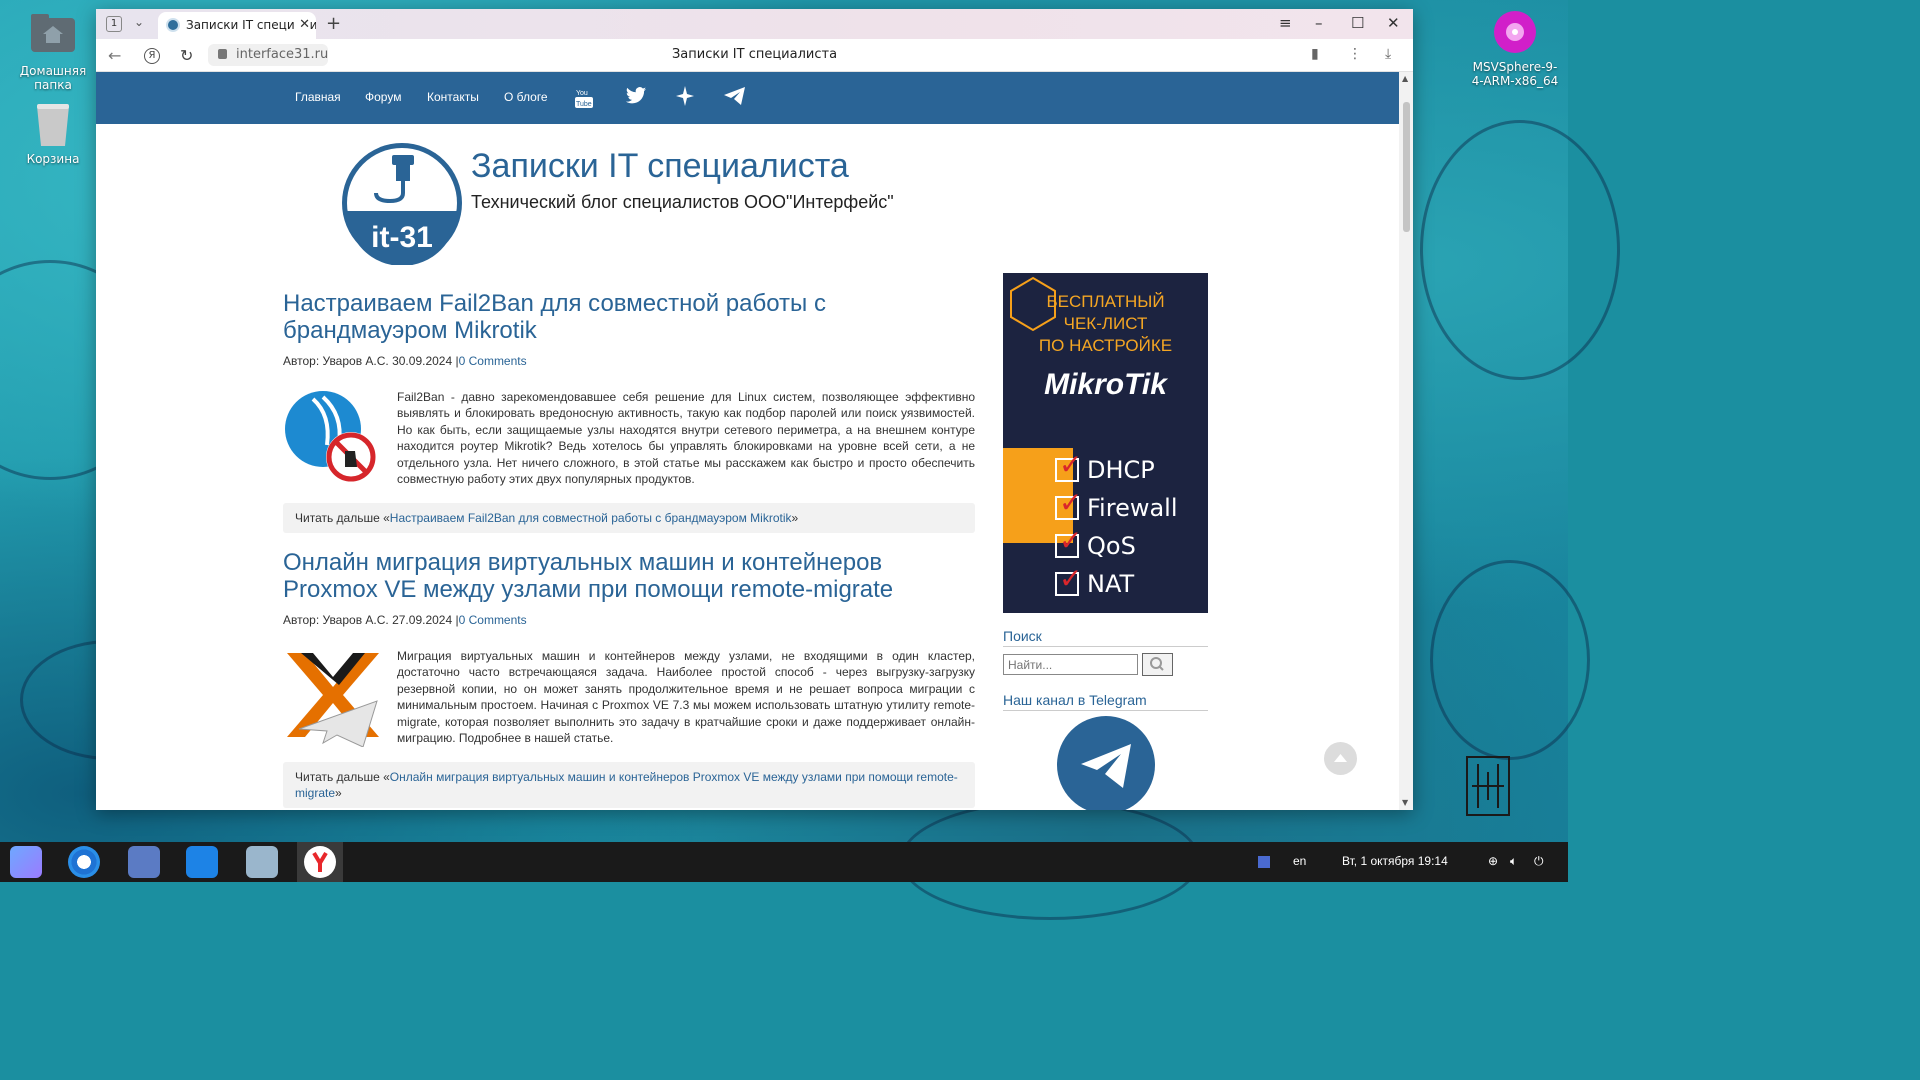  Describe the element at coordinates (402, 203) in the screenshot. I see `site-logo: it-31` at that location.